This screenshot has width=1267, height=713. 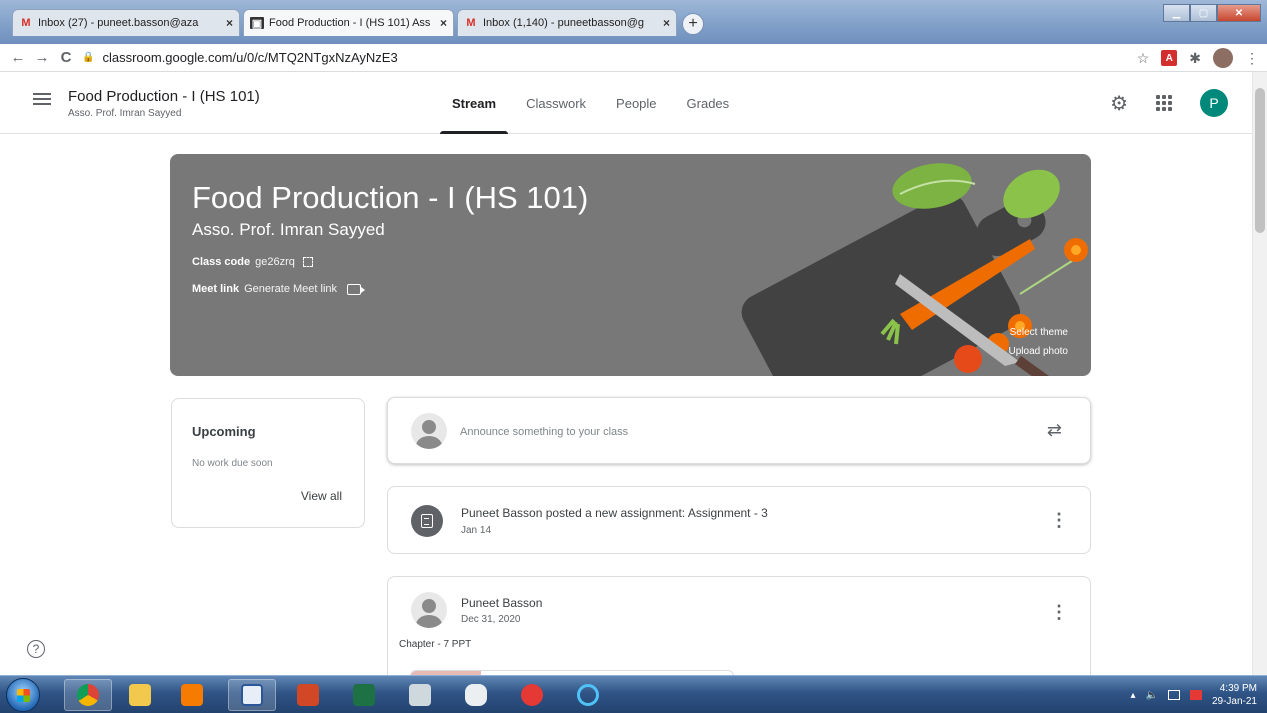 I want to click on bookmark-star-icon: ☆, so click(x=1143, y=58).